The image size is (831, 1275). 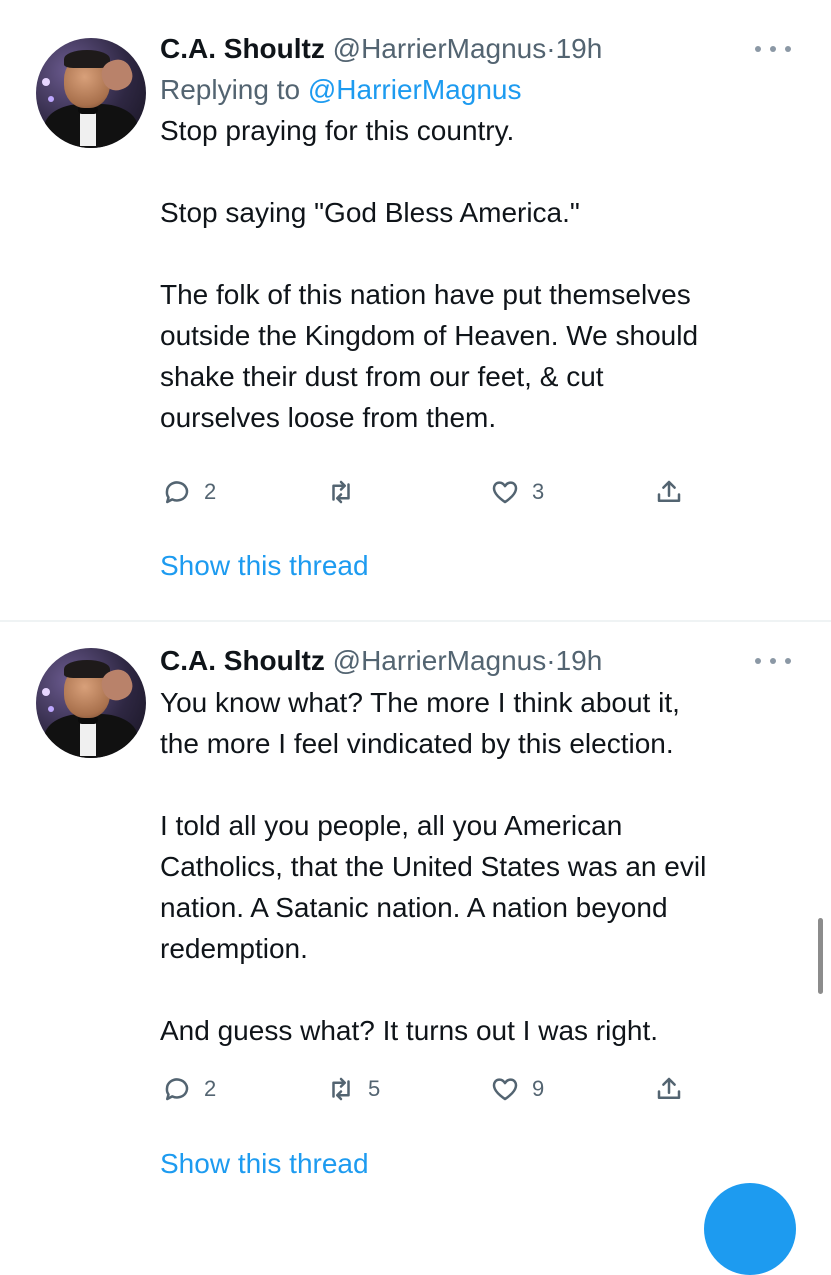 I want to click on tweet-line: I told all you people, all you American, so click(x=391, y=825).